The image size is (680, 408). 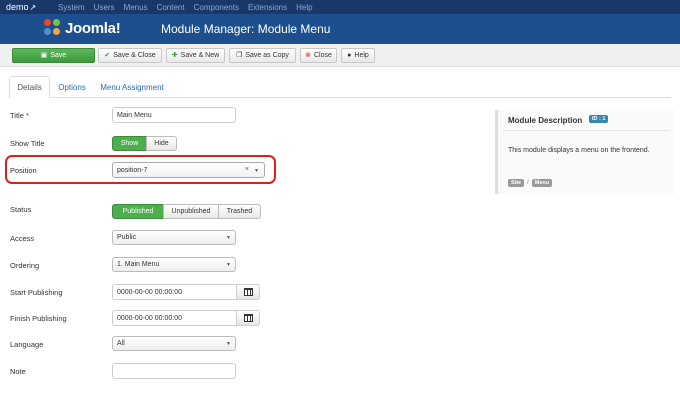 What do you see at coordinates (322, 55) in the screenshot?
I see `close-label: Close` at bounding box center [322, 55].